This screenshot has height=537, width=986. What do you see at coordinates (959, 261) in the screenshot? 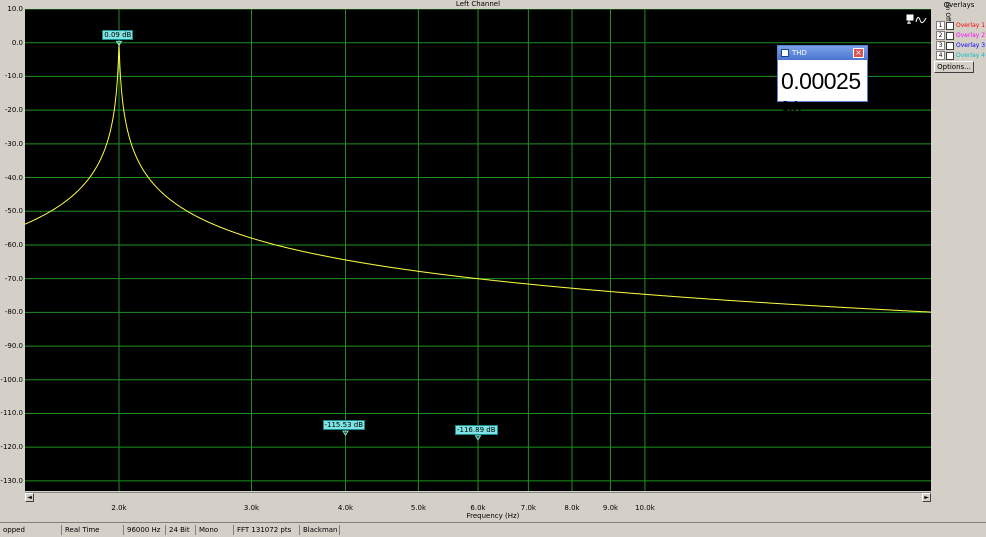
I see `overlays-panel: Overlays` at bounding box center [959, 261].